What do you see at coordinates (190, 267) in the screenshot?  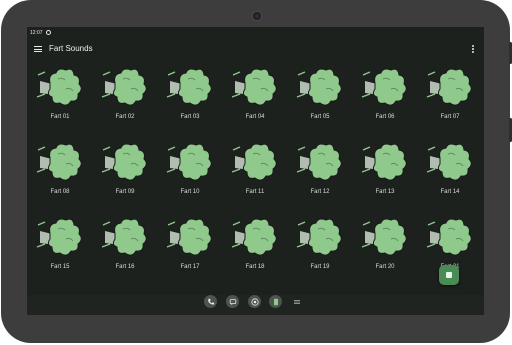 I see `sound-label: Fart 17` at bounding box center [190, 267].